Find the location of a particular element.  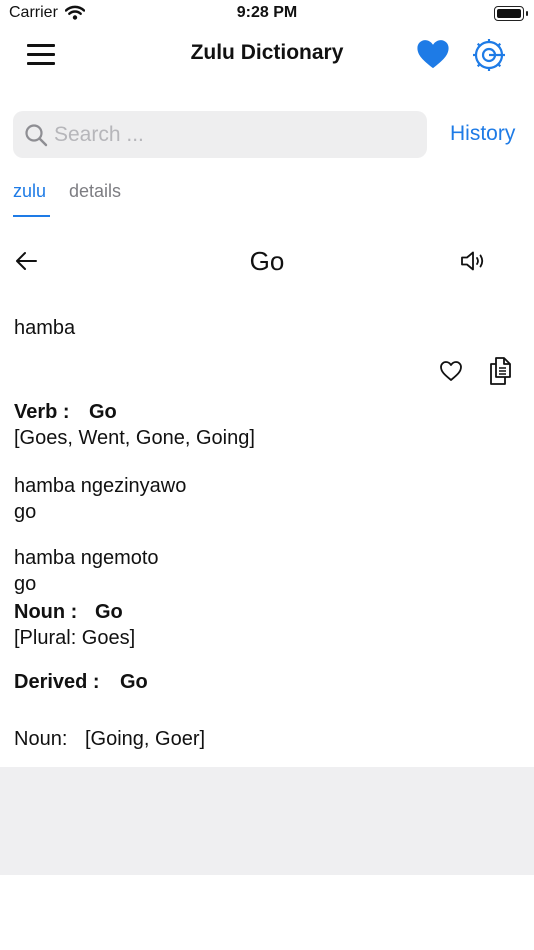

history-button: History is located at coordinates (482, 134).